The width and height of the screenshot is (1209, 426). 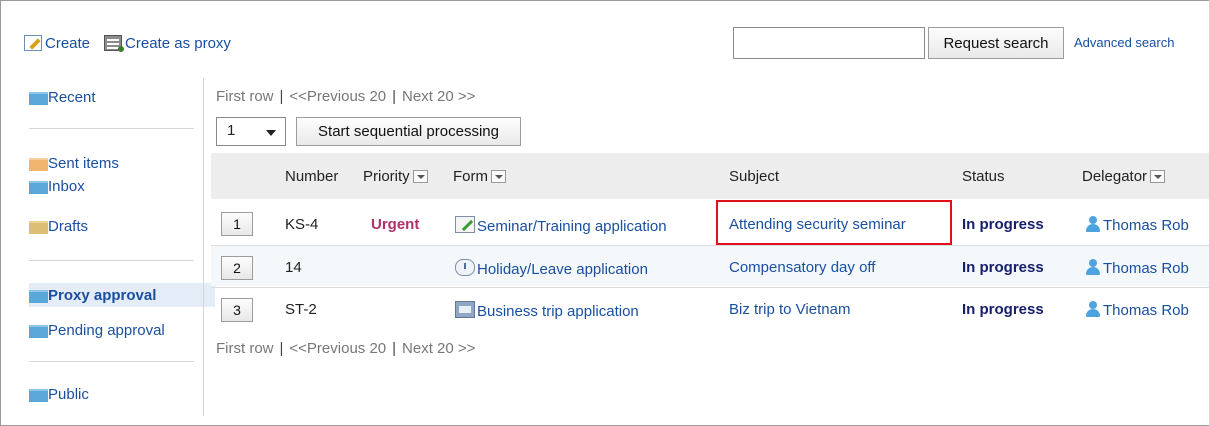 I want to click on create-label: Create, so click(x=68, y=43).